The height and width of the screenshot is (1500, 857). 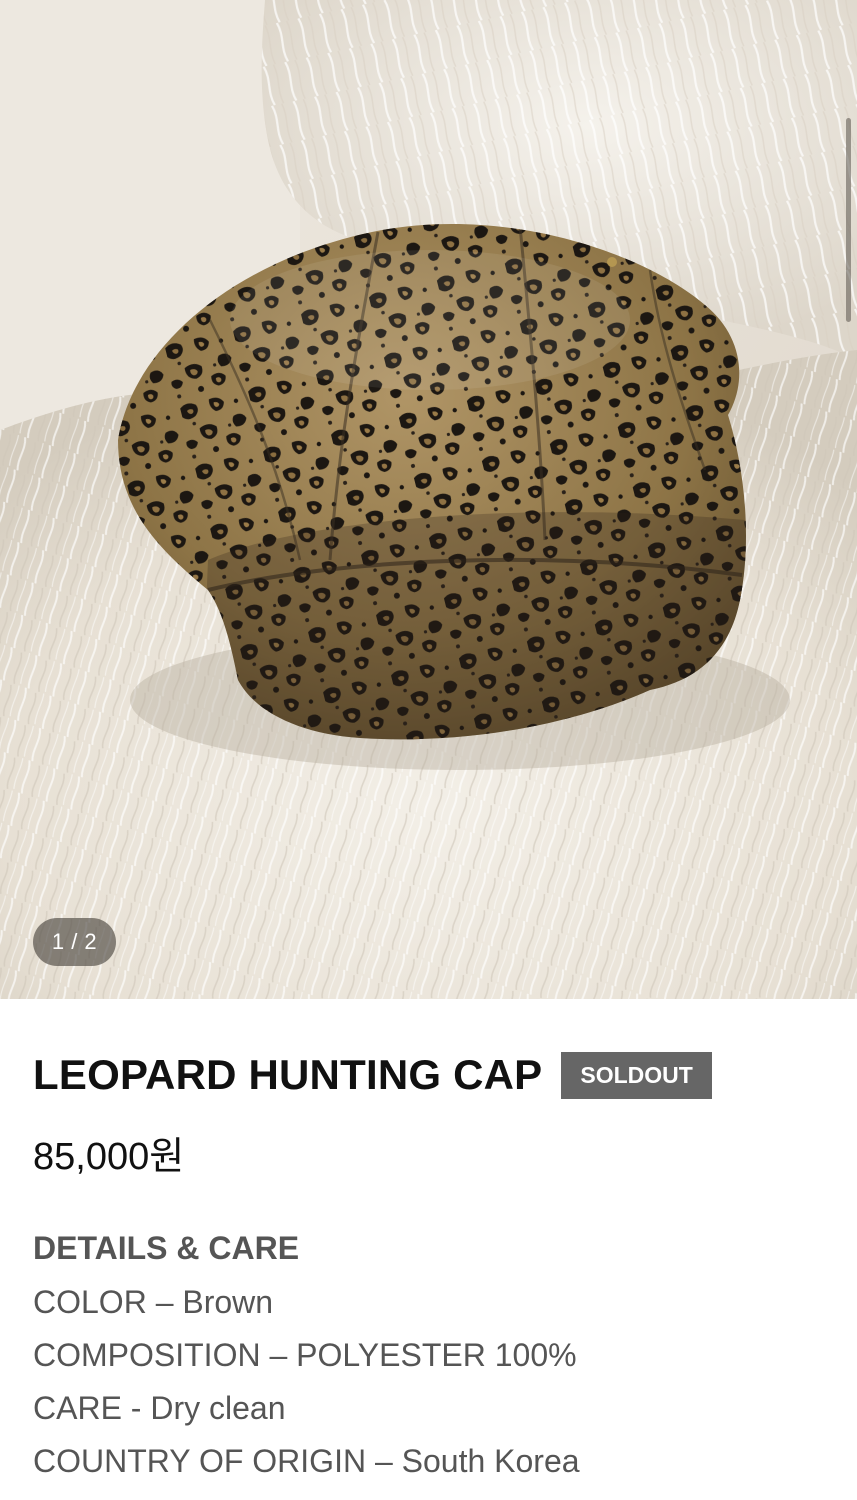 What do you see at coordinates (74, 942) in the screenshot?
I see `image-counter: 1 / 2` at bounding box center [74, 942].